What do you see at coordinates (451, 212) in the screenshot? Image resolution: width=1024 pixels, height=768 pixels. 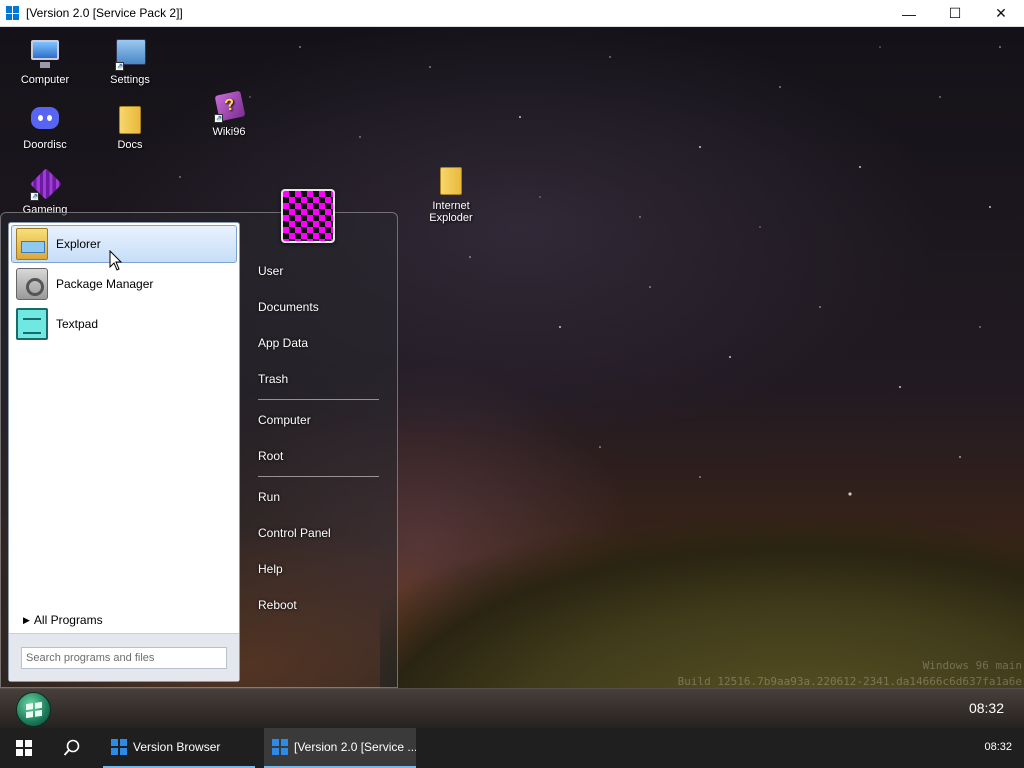 I see `desktop-icon-label: Internet Exploder` at bounding box center [451, 212].